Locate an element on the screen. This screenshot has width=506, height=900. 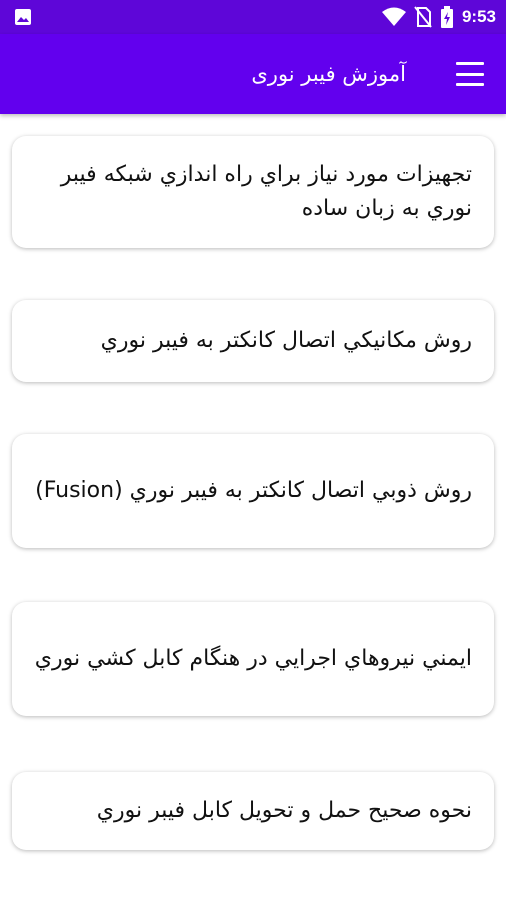
app-title: آموزش فیبر نوری is located at coordinates (328, 74).